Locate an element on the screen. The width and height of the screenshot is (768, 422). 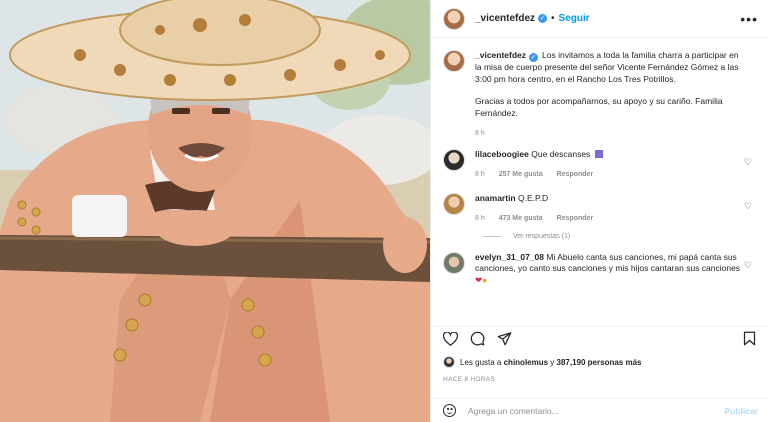
add-comment-bar: Agrega un comentario... Publicar is located at coordinates (599, 410).